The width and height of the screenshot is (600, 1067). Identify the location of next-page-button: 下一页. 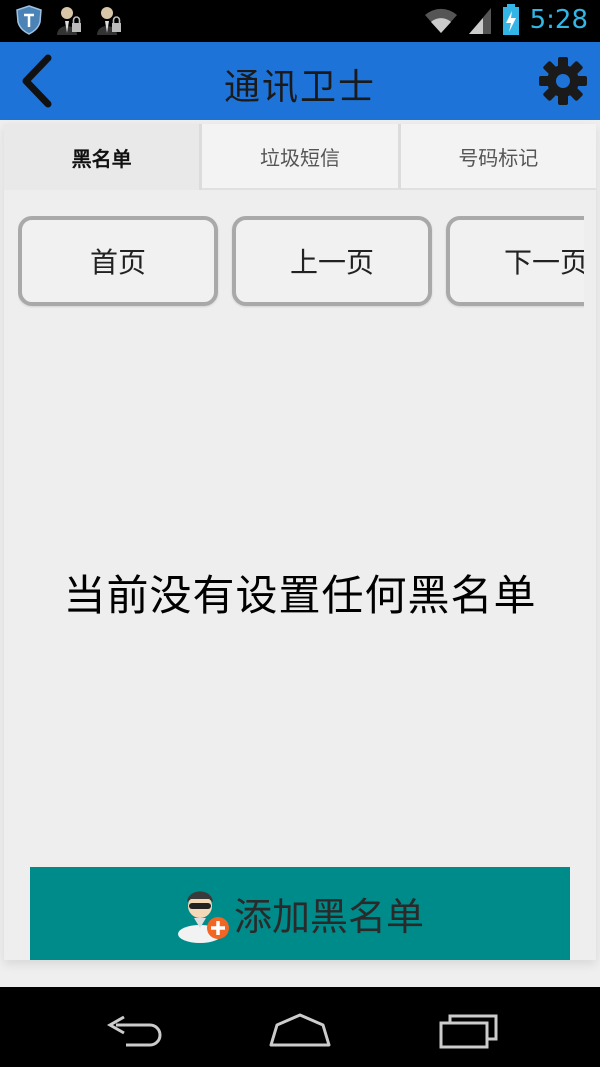
(515, 261).